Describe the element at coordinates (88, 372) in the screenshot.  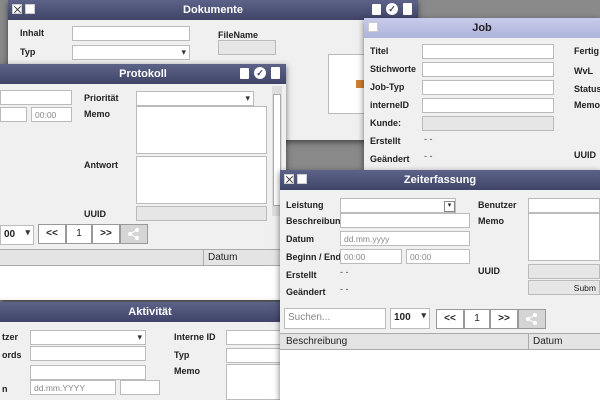
I see `extra-input` at that location.